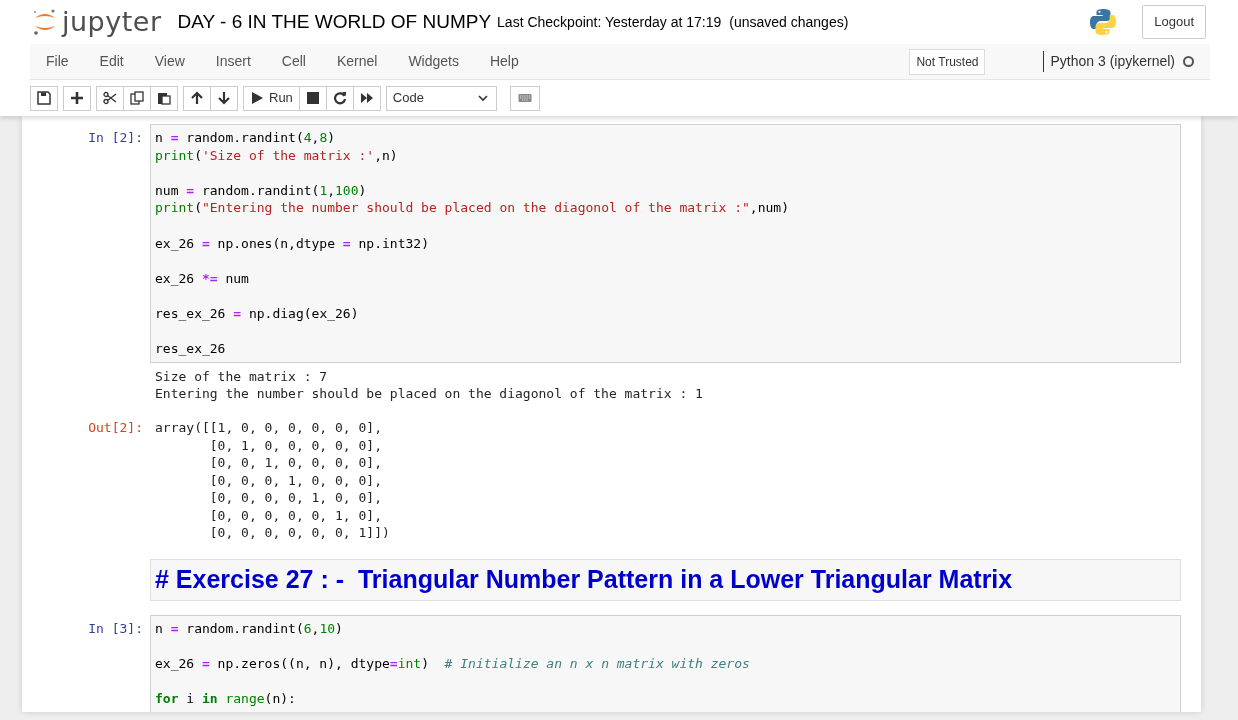 This screenshot has width=1238, height=720. I want to click on output-line: [0, 0, 0, 0, 0, 1, 0],, so click(295, 515).